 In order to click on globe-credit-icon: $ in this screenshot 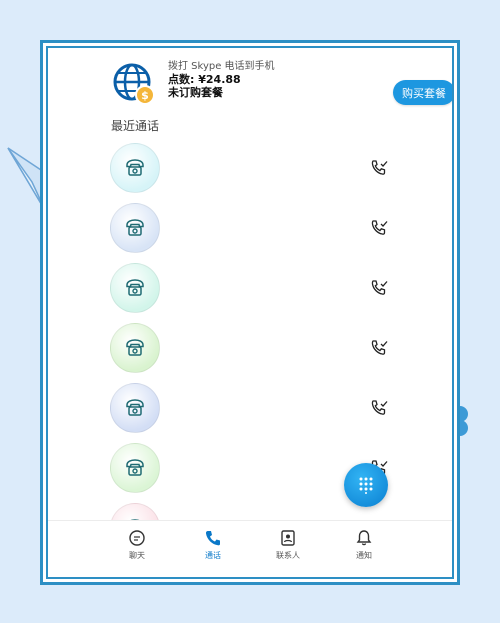, I will do `click(134, 84)`.